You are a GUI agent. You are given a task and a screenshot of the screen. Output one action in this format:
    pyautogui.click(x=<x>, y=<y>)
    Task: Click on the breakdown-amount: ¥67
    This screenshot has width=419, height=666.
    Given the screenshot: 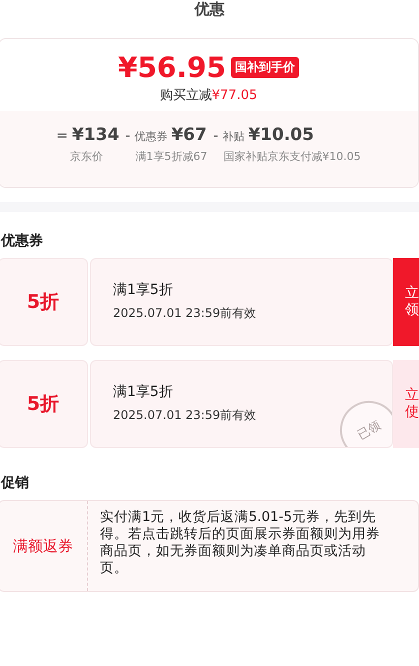 What is the action you would take?
    pyautogui.click(x=189, y=135)
    